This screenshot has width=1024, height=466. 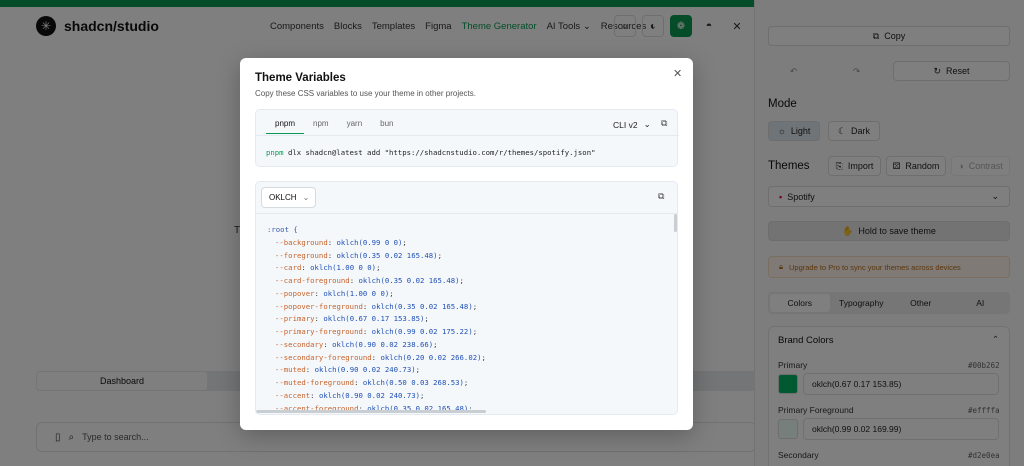 I want to click on css-variable-value: oklch(0.67 0.17 153.85), so click(x=374, y=319).